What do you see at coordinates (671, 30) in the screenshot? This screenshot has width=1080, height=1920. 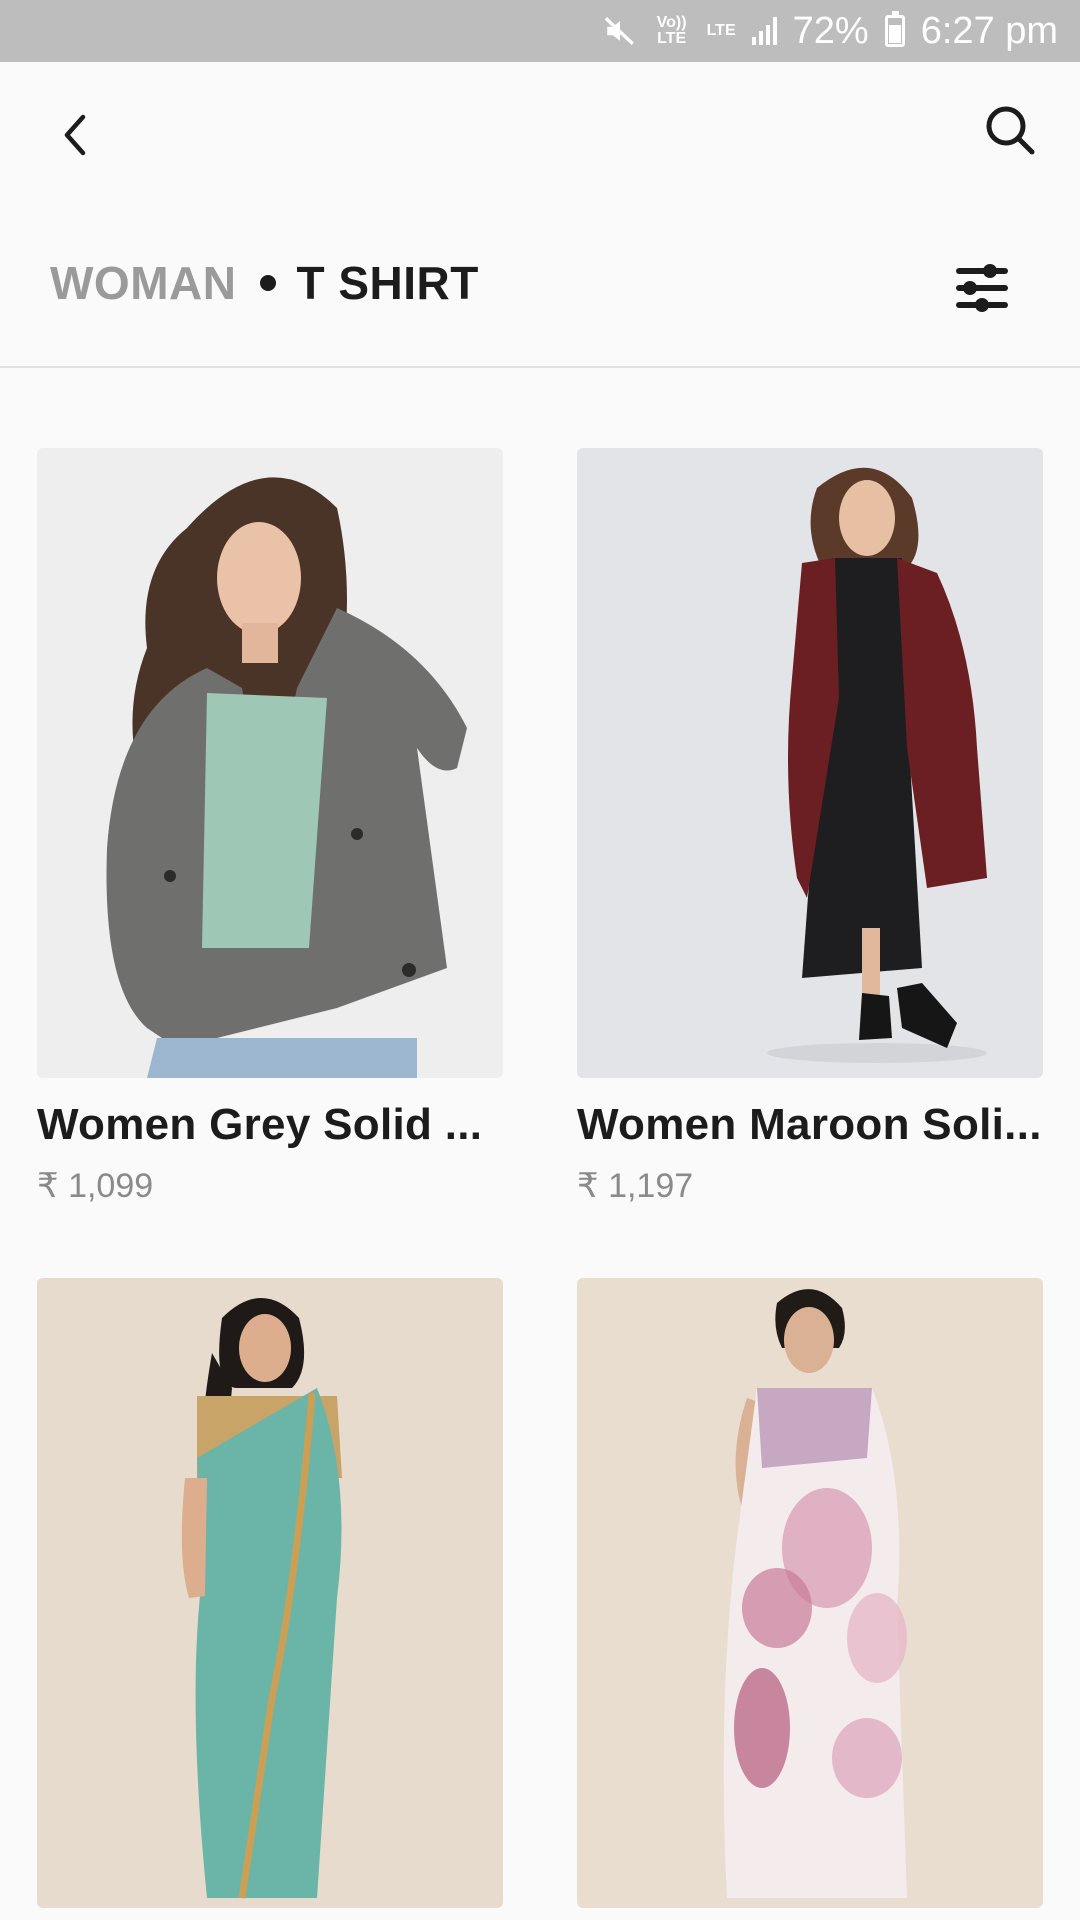 I see `volte-indicator: Vo)) LTE` at bounding box center [671, 30].